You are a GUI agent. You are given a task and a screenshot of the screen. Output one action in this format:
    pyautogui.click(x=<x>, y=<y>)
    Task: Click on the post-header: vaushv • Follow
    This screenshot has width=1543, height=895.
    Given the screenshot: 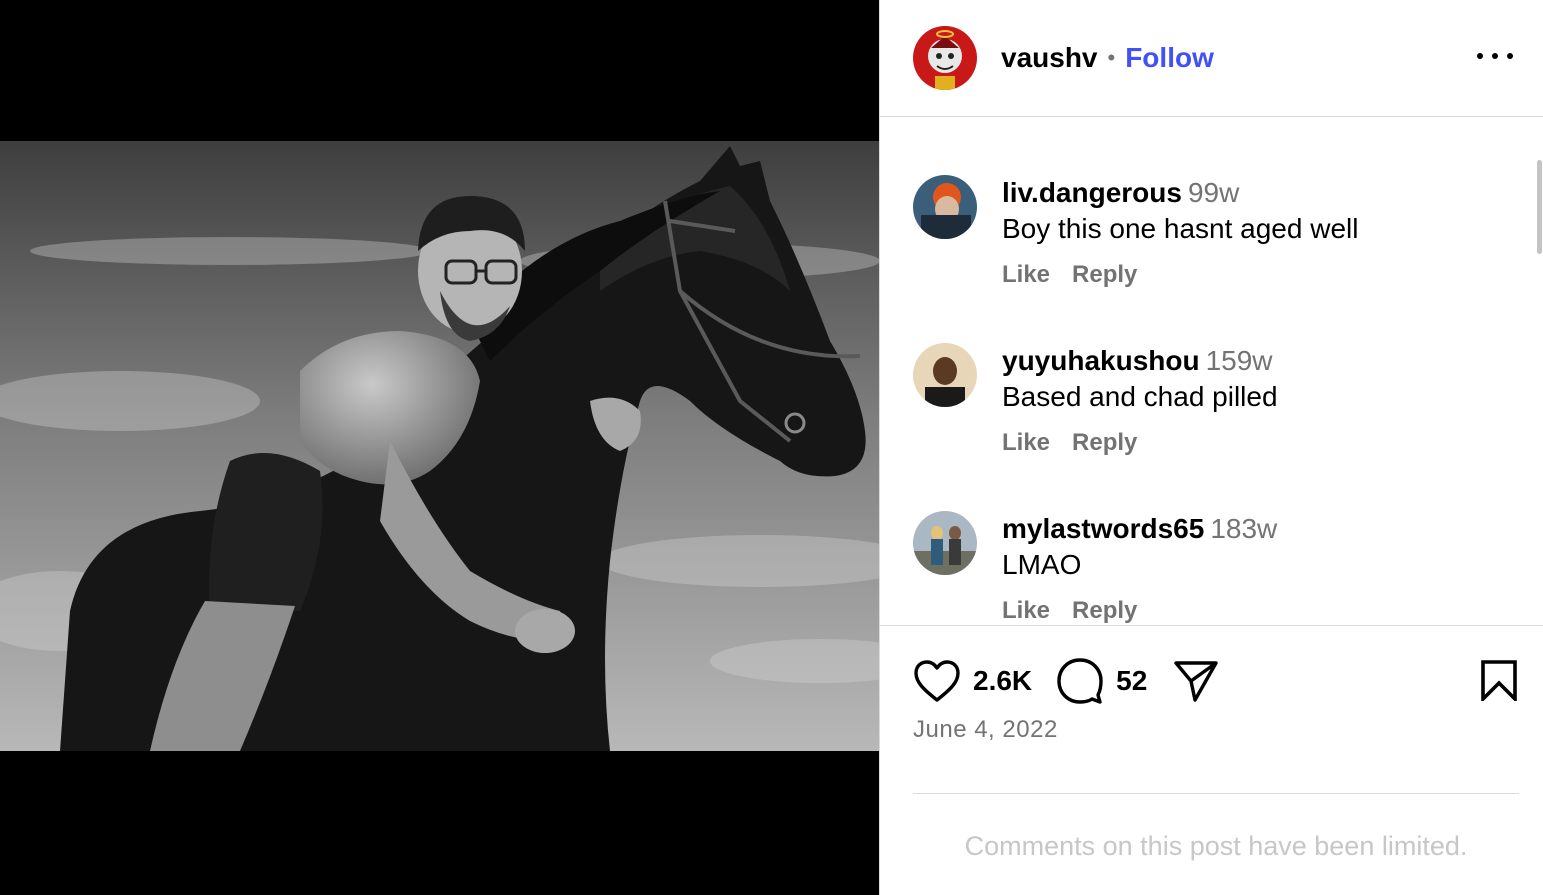 What is the action you would take?
    pyautogui.click(x=1211, y=58)
    